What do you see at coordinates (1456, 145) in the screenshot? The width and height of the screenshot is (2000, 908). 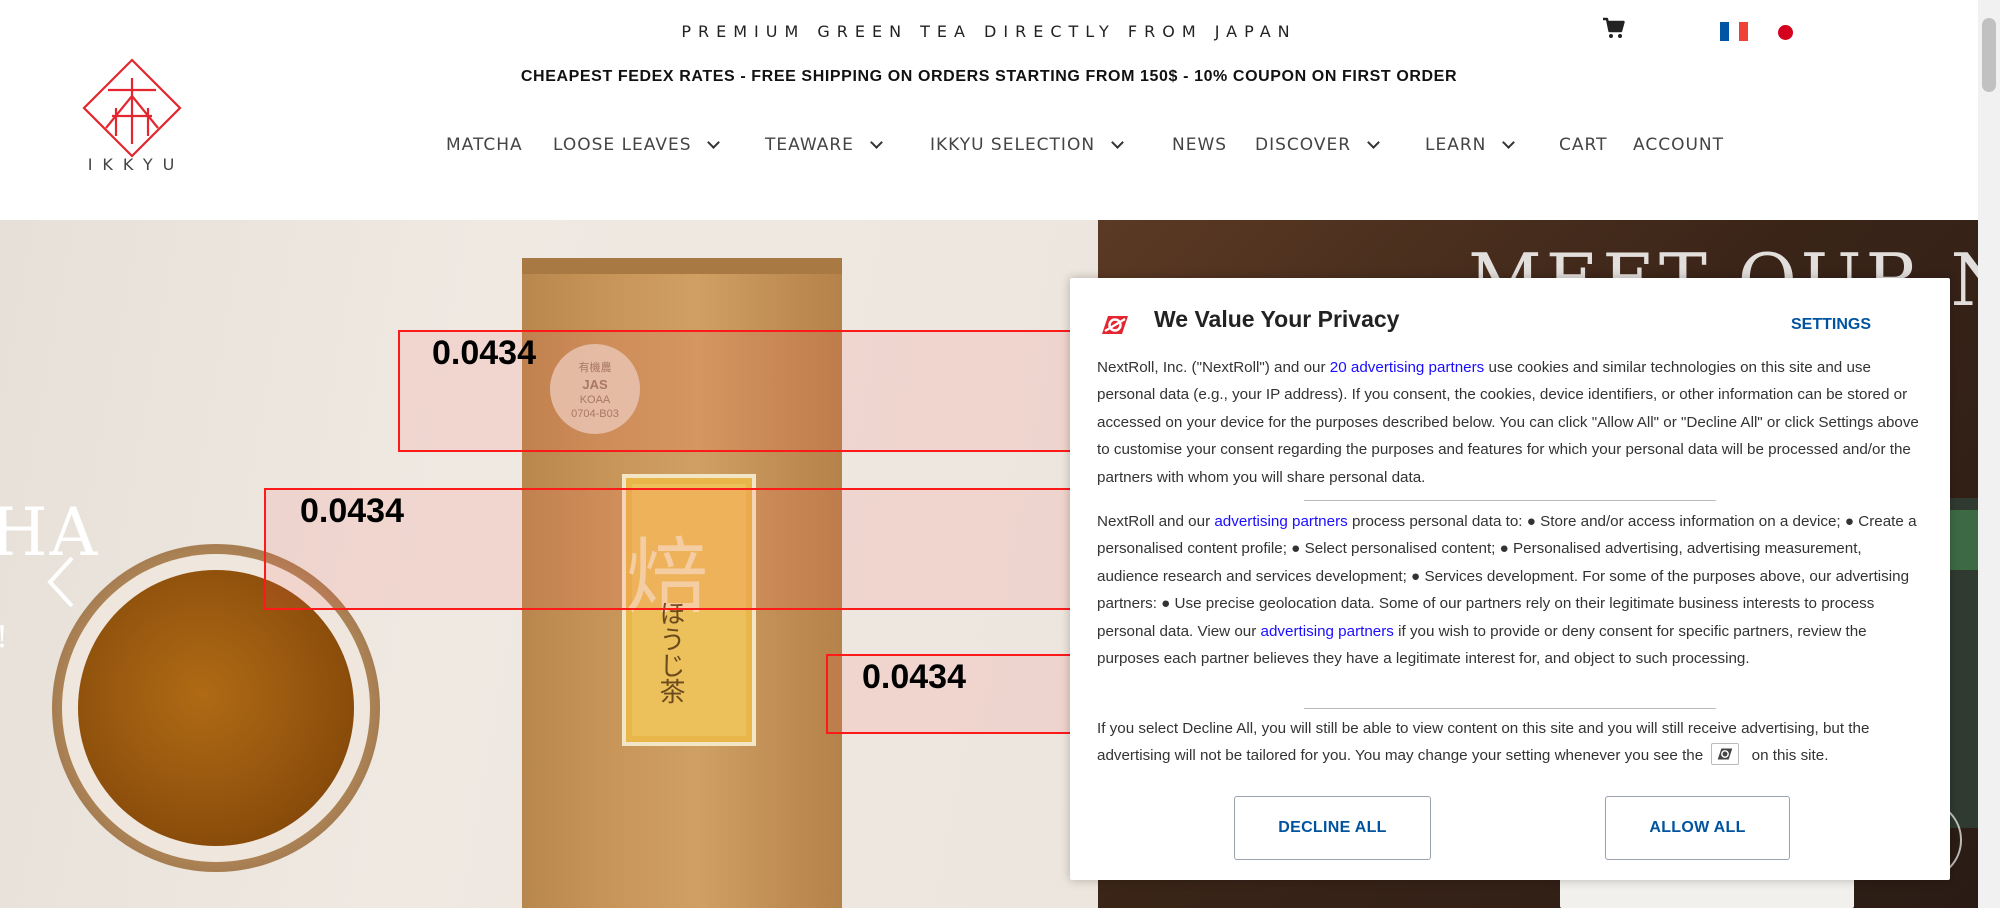 I see `nav-label: LEARN` at bounding box center [1456, 145].